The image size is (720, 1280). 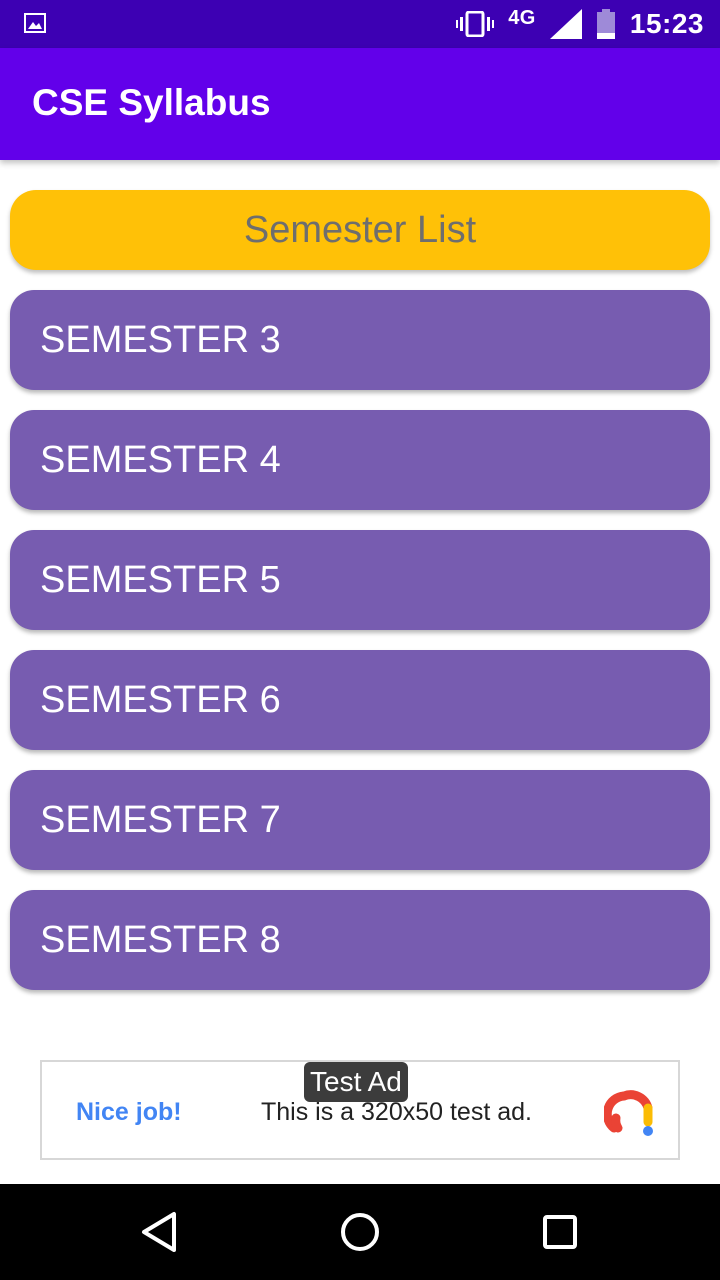 What do you see at coordinates (360, 940) in the screenshot?
I see `semester-8-button: SEMESTER 8` at bounding box center [360, 940].